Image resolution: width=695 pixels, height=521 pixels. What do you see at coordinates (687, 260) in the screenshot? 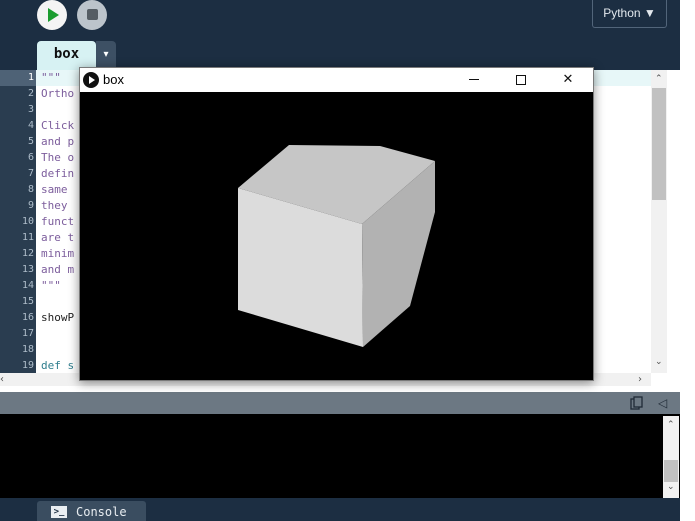
I see `window-edge` at bounding box center [687, 260].